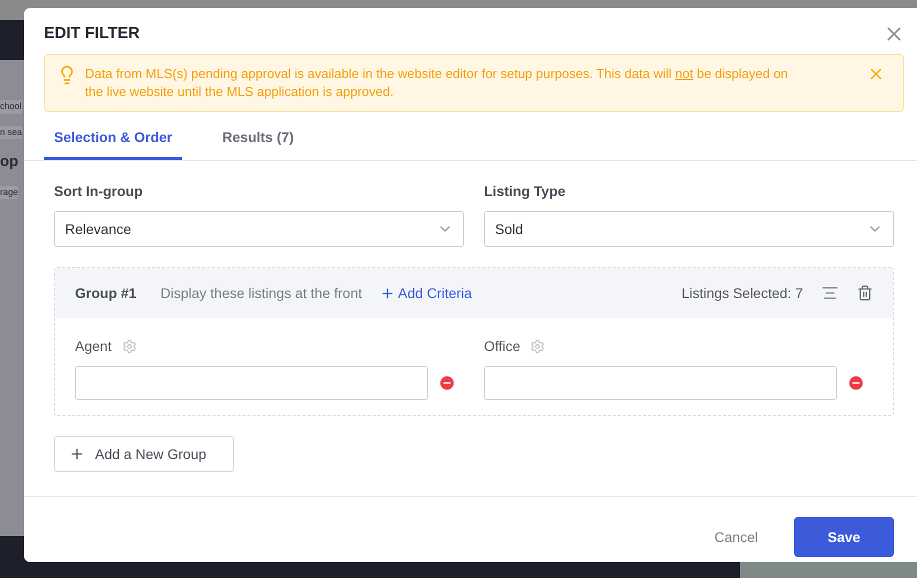 The height and width of the screenshot is (578, 917). Describe the element at coordinates (9, 192) in the screenshot. I see `background-label: rage` at that location.